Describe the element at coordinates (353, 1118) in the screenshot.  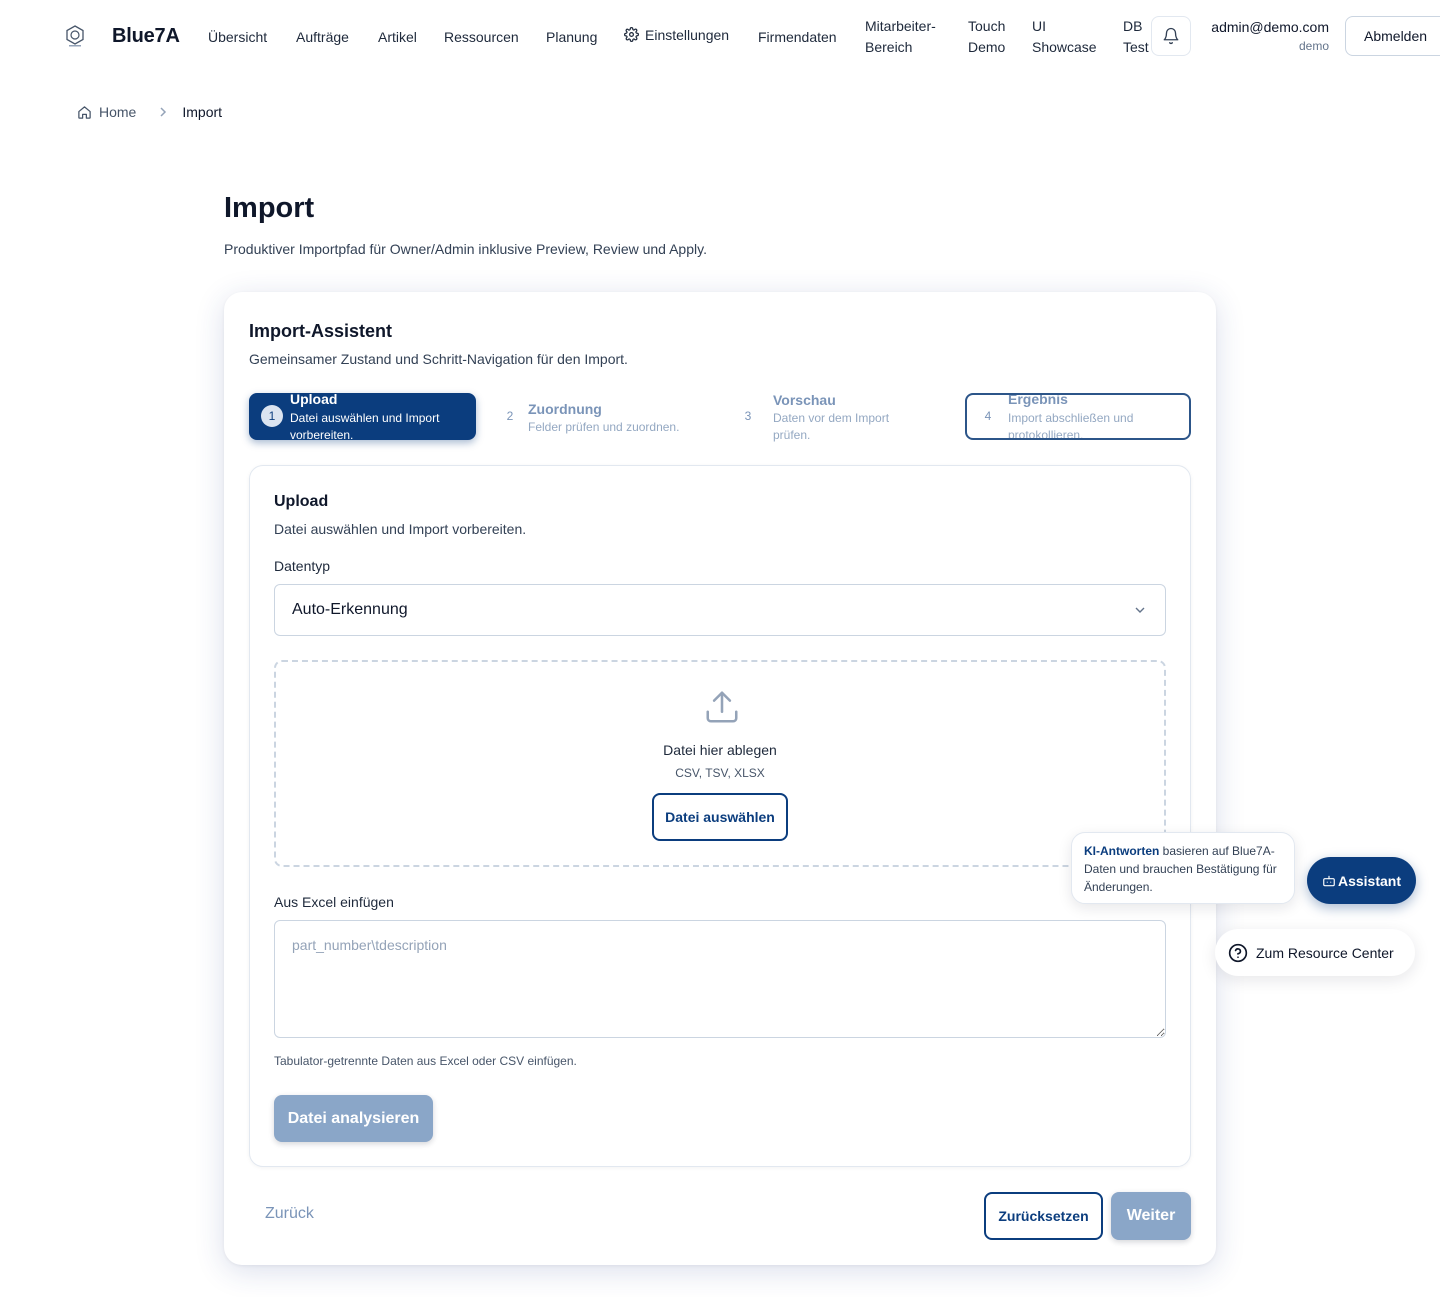
I see `analyze-file-button: Datei analysieren` at that location.